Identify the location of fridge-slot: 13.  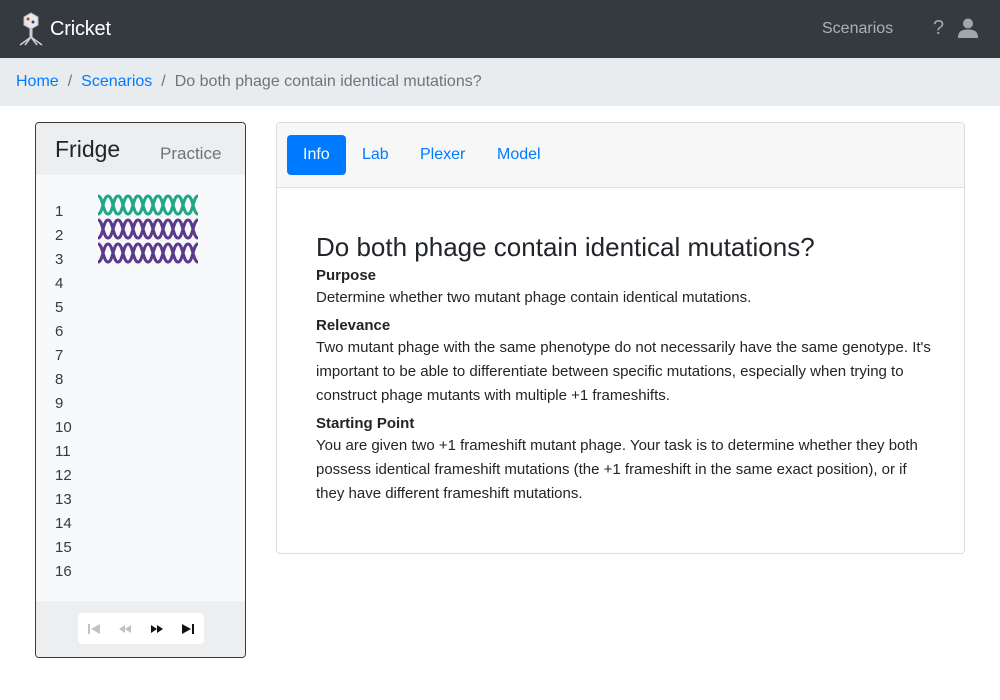
(140, 499).